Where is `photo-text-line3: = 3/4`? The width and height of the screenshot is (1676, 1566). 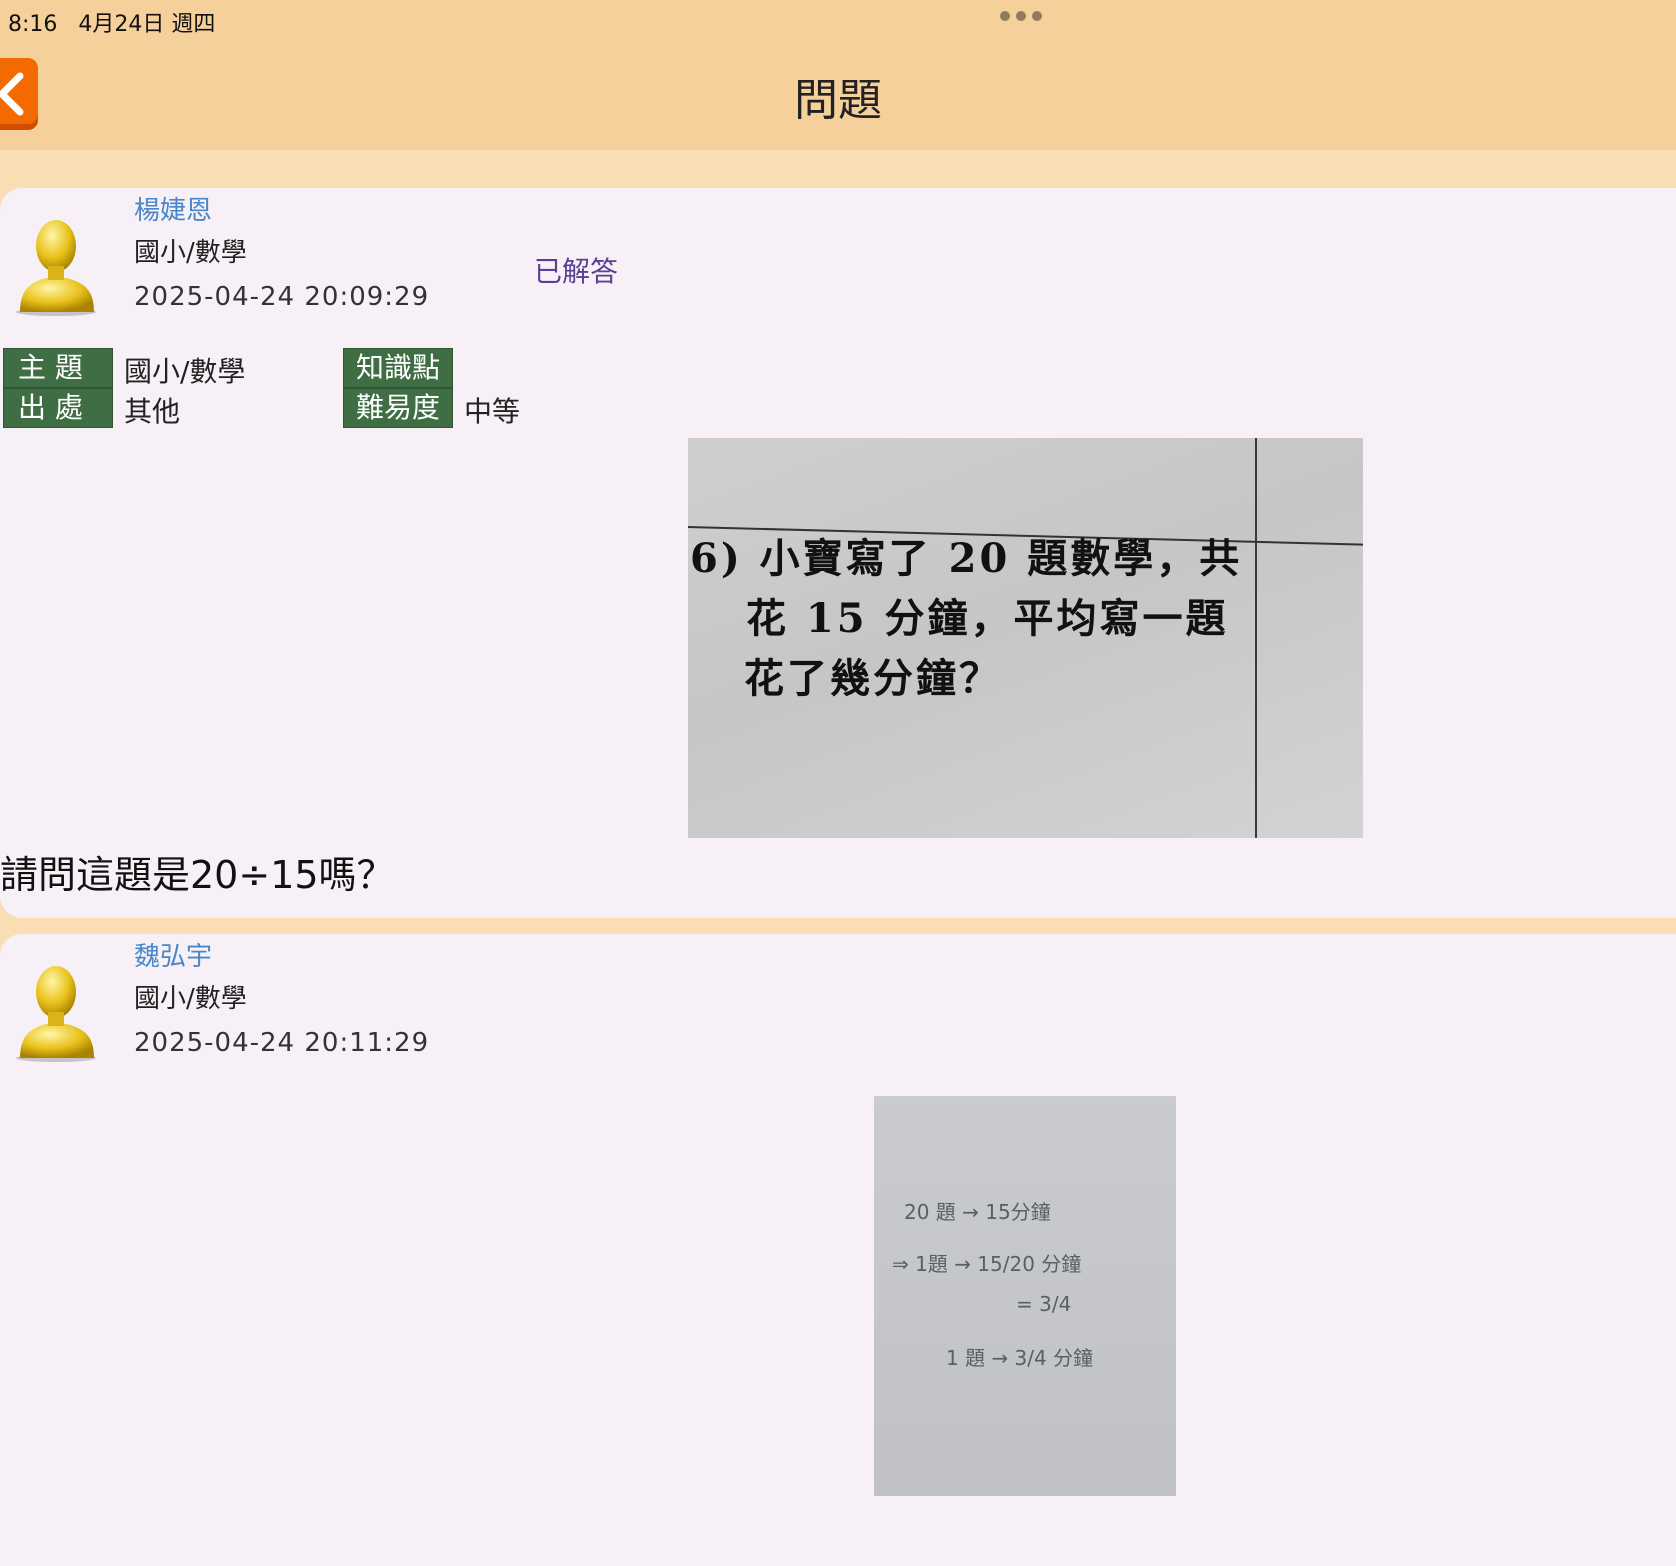 photo-text-line3: = 3/4 is located at coordinates (1044, 1304).